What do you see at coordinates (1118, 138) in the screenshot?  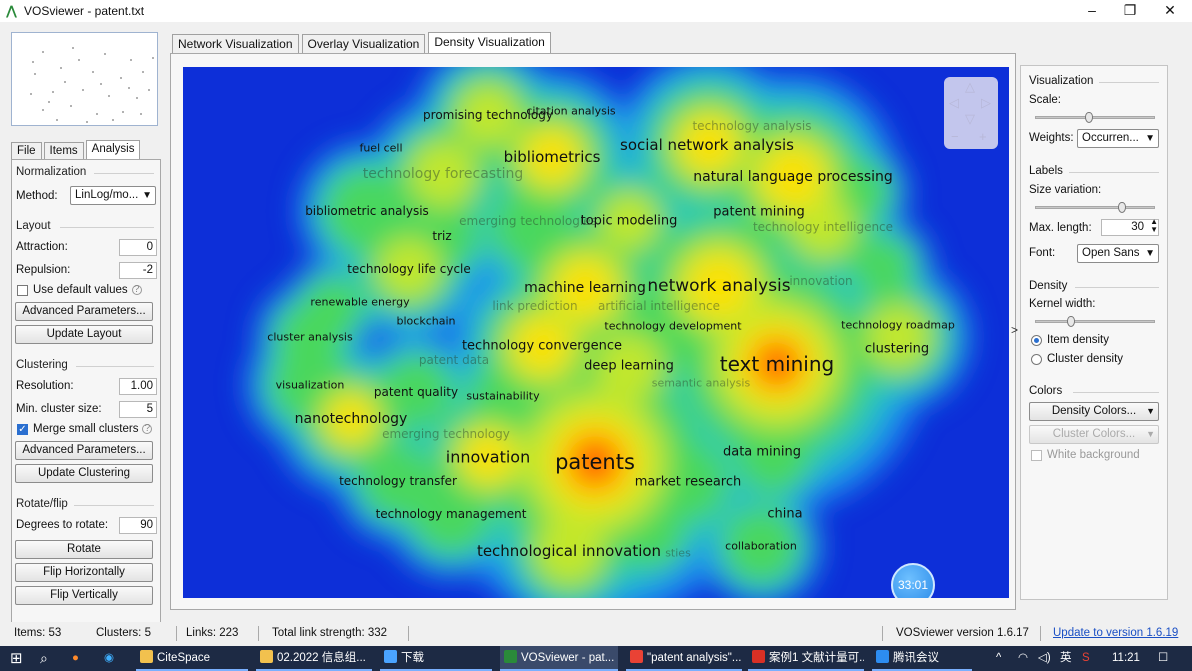 I see `weights-select: Occurren... ▼` at bounding box center [1118, 138].